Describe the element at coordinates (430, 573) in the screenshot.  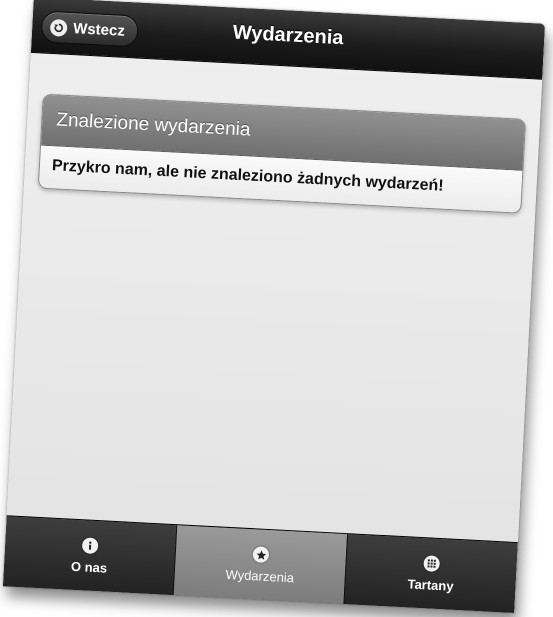
I see `tab-tartany: Tartany` at that location.